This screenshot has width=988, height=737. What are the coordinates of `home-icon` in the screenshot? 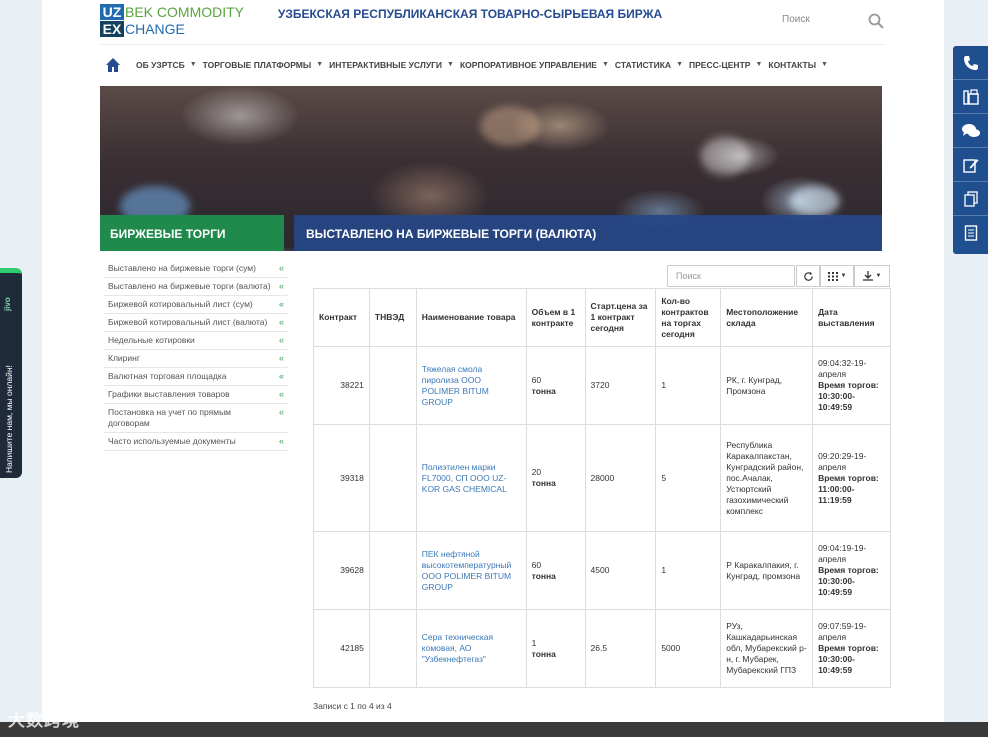 It's located at (113, 65).